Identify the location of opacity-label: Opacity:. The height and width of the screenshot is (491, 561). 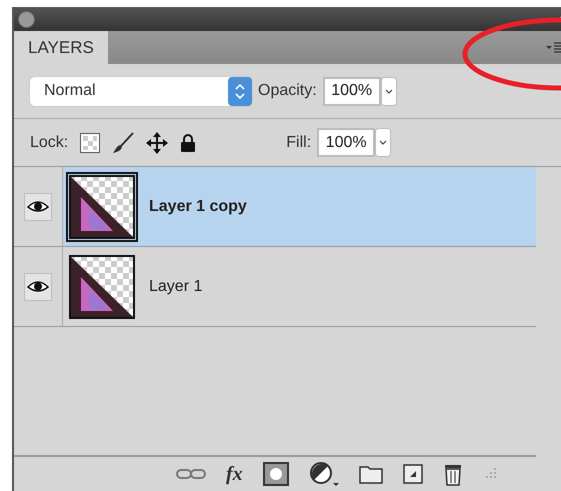
(287, 91).